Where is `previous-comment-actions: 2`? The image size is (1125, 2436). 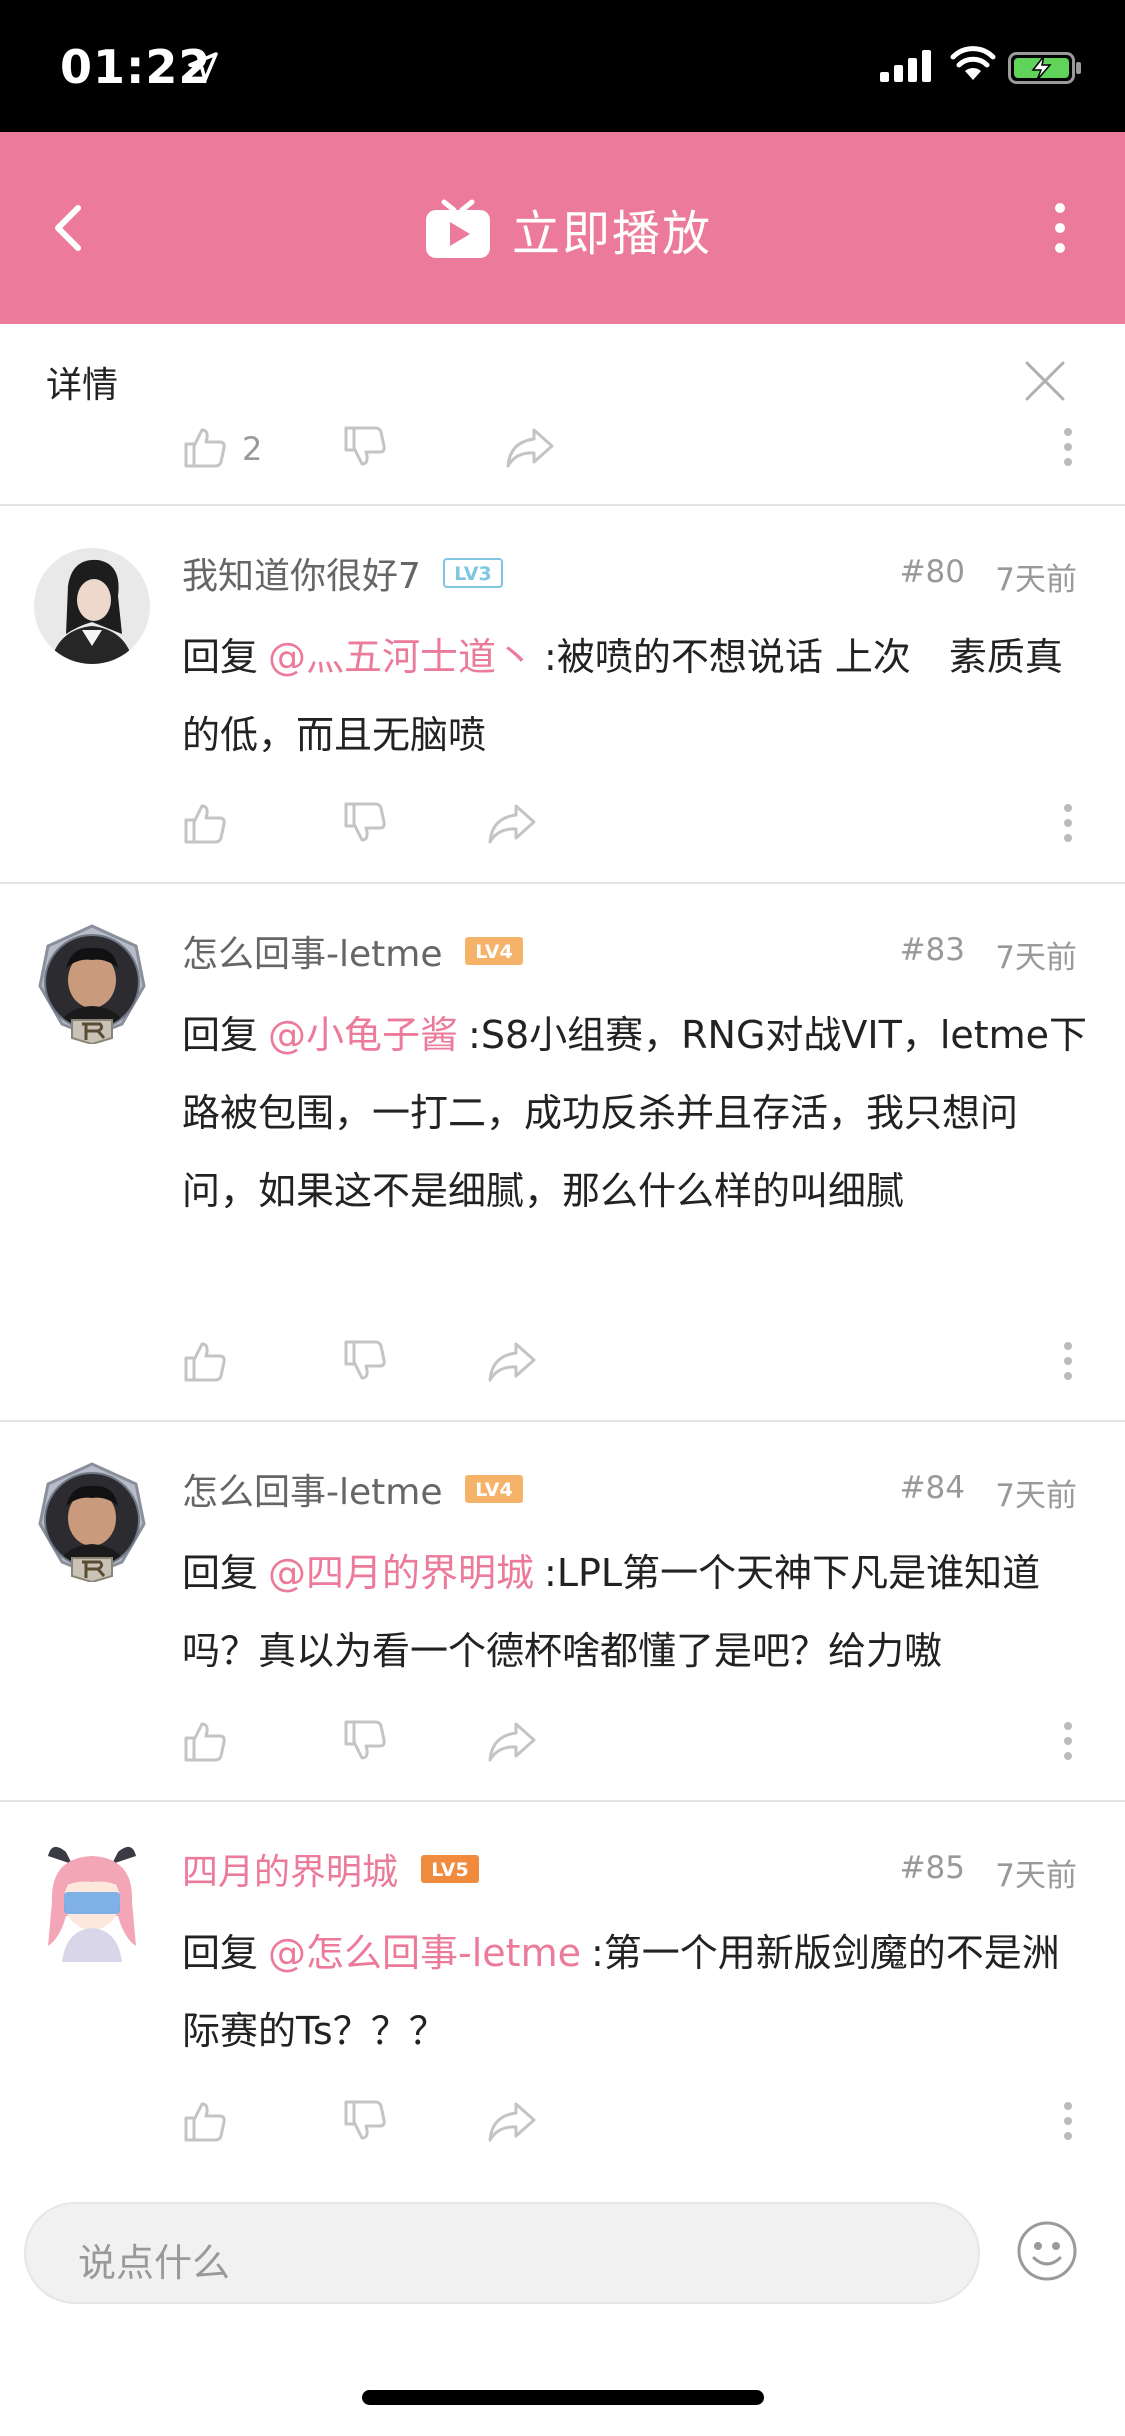
previous-comment-actions: 2 is located at coordinates (632, 454).